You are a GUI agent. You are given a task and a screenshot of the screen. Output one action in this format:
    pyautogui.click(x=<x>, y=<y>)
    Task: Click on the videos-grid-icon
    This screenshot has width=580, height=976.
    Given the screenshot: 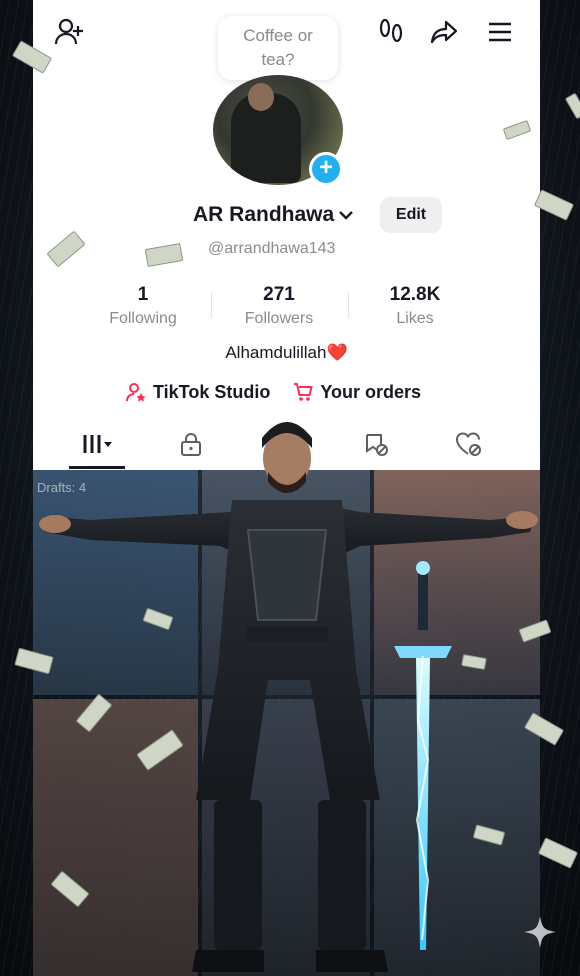 What is the action you would take?
    pyautogui.click(x=97, y=444)
    